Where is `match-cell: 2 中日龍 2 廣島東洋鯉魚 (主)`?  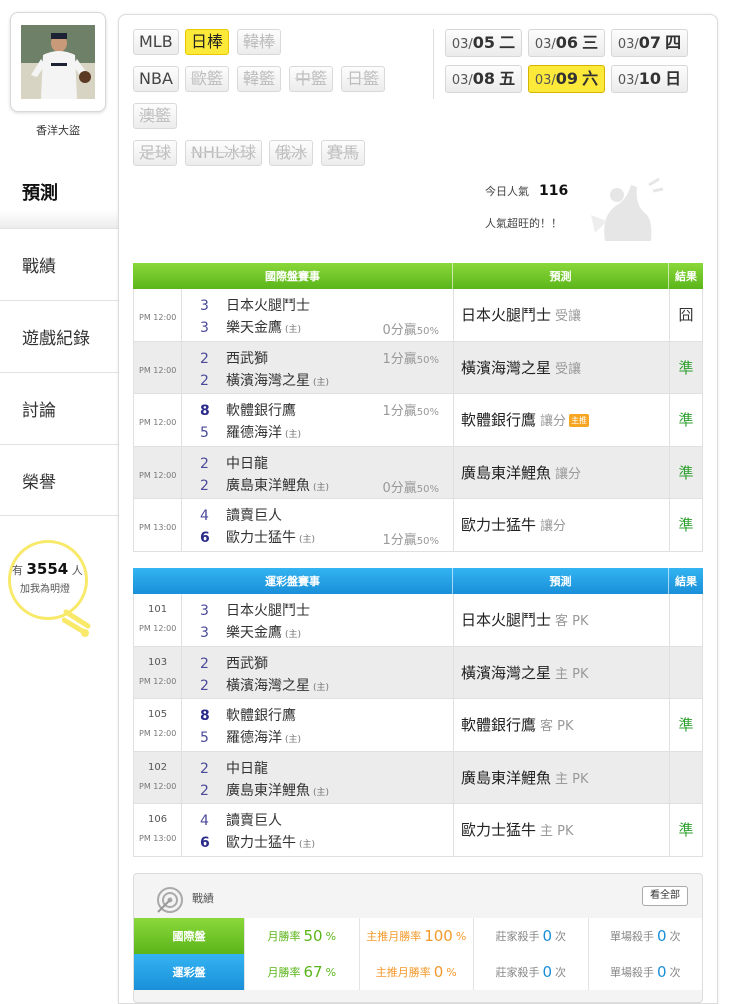
match-cell: 2 中日龍 2 廣島東洋鯉魚 (主) is located at coordinates (318, 777).